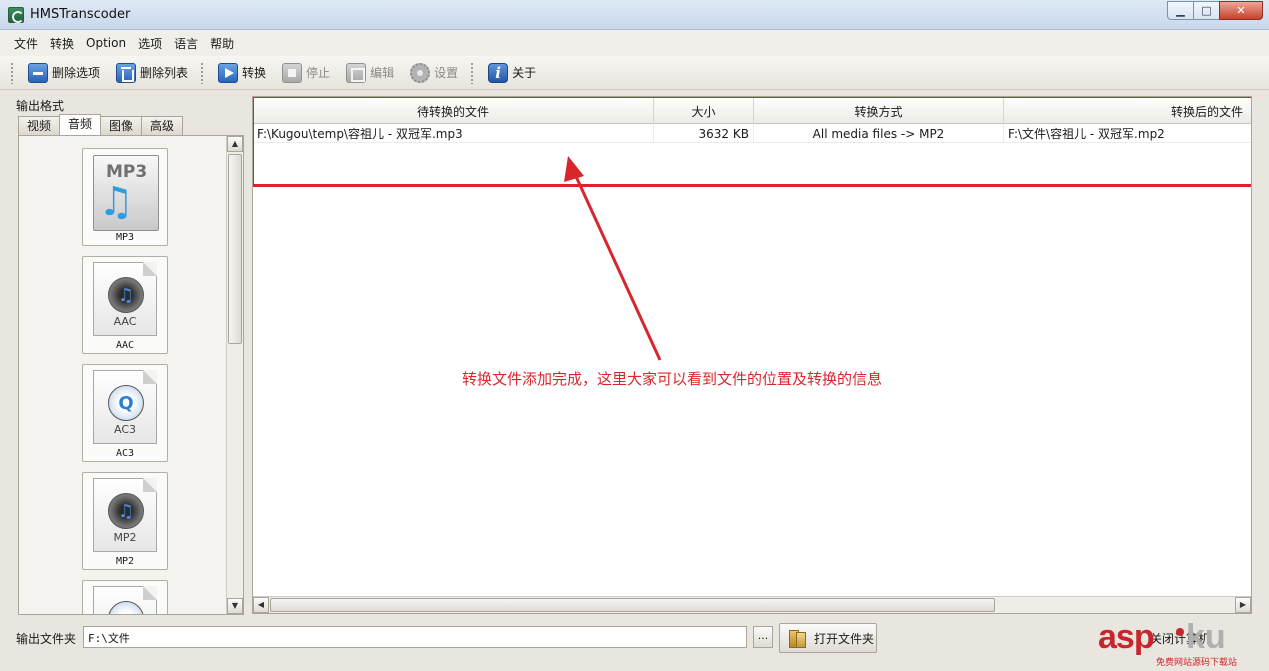  I want to click on scroll-up-icon: ▲, so click(235, 144).